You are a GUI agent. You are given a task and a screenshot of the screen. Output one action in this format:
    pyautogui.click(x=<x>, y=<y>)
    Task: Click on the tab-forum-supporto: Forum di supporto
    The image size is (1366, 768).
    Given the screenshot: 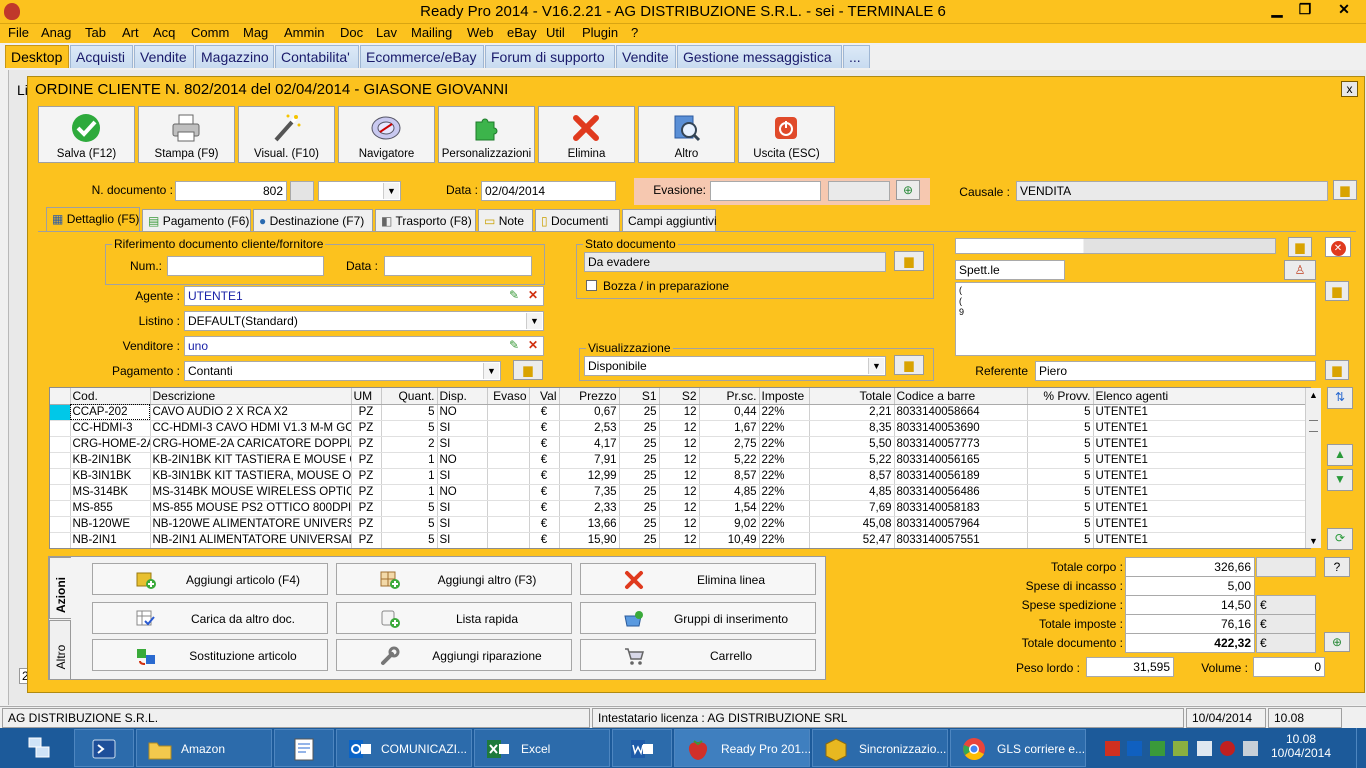 What is the action you would take?
    pyautogui.click(x=550, y=56)
    